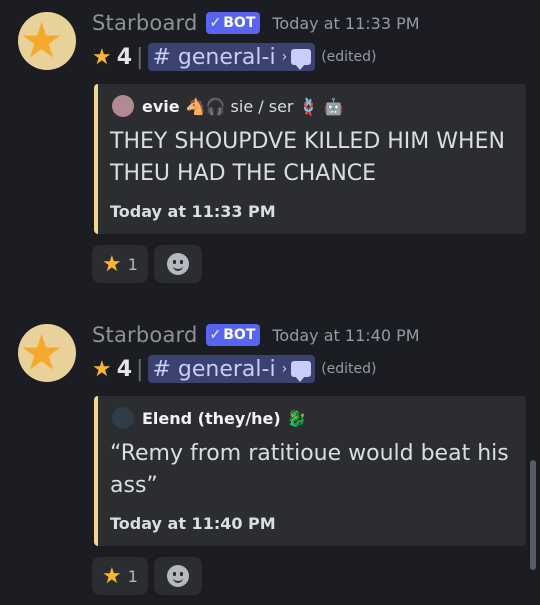 This screenshot has height=605, width=540. Describe the element at coordinates (193, 211) in the screenshot. I see `embed-footer: Today at 11:33 PM` at that location.